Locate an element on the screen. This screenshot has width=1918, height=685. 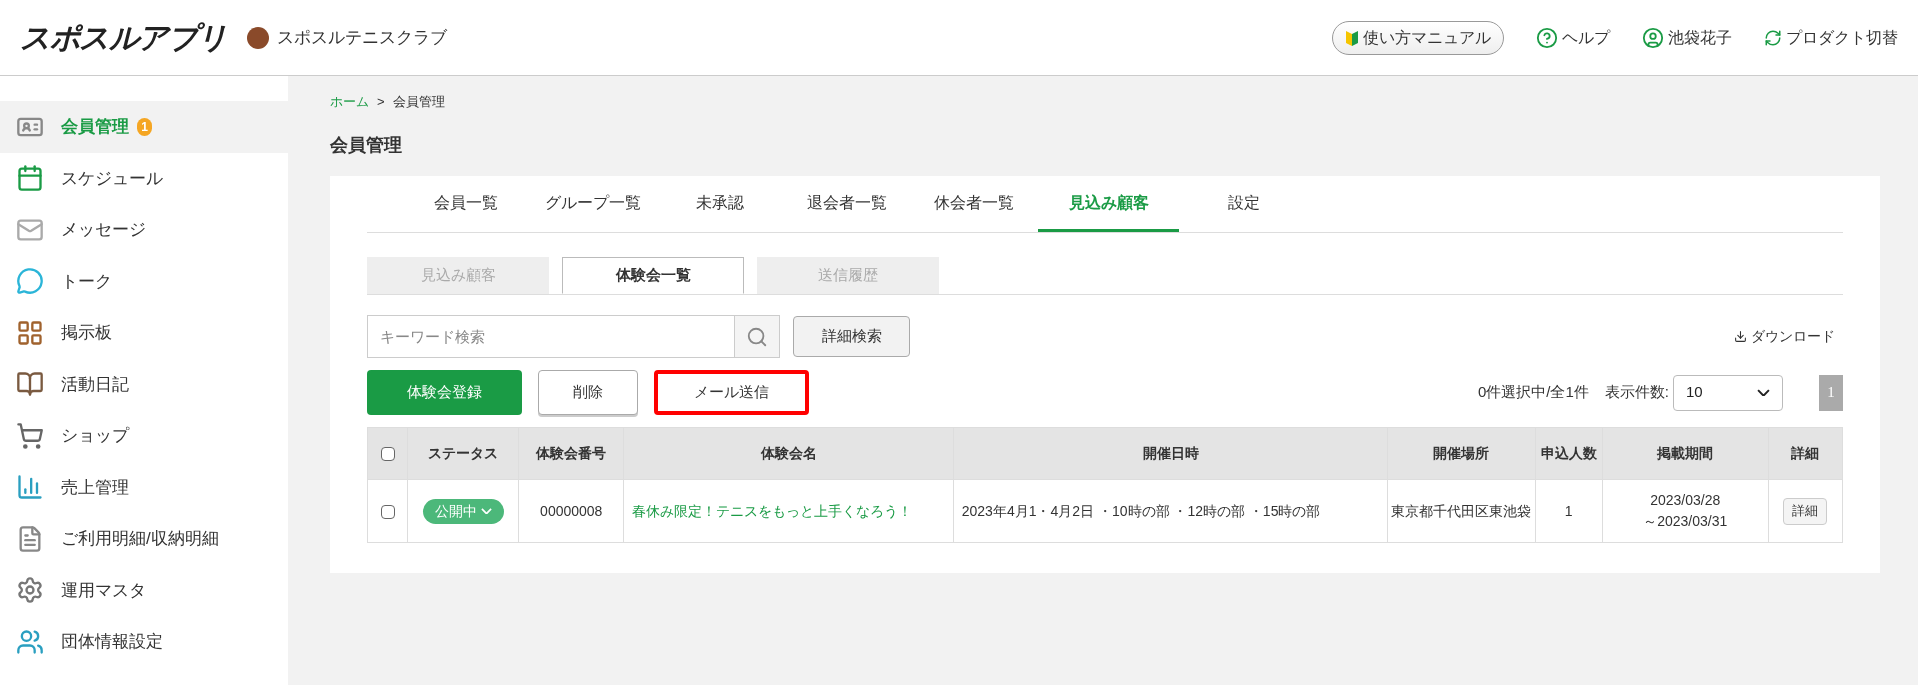
tab: 見込み顧客 is located at coordinates (1108, 204).